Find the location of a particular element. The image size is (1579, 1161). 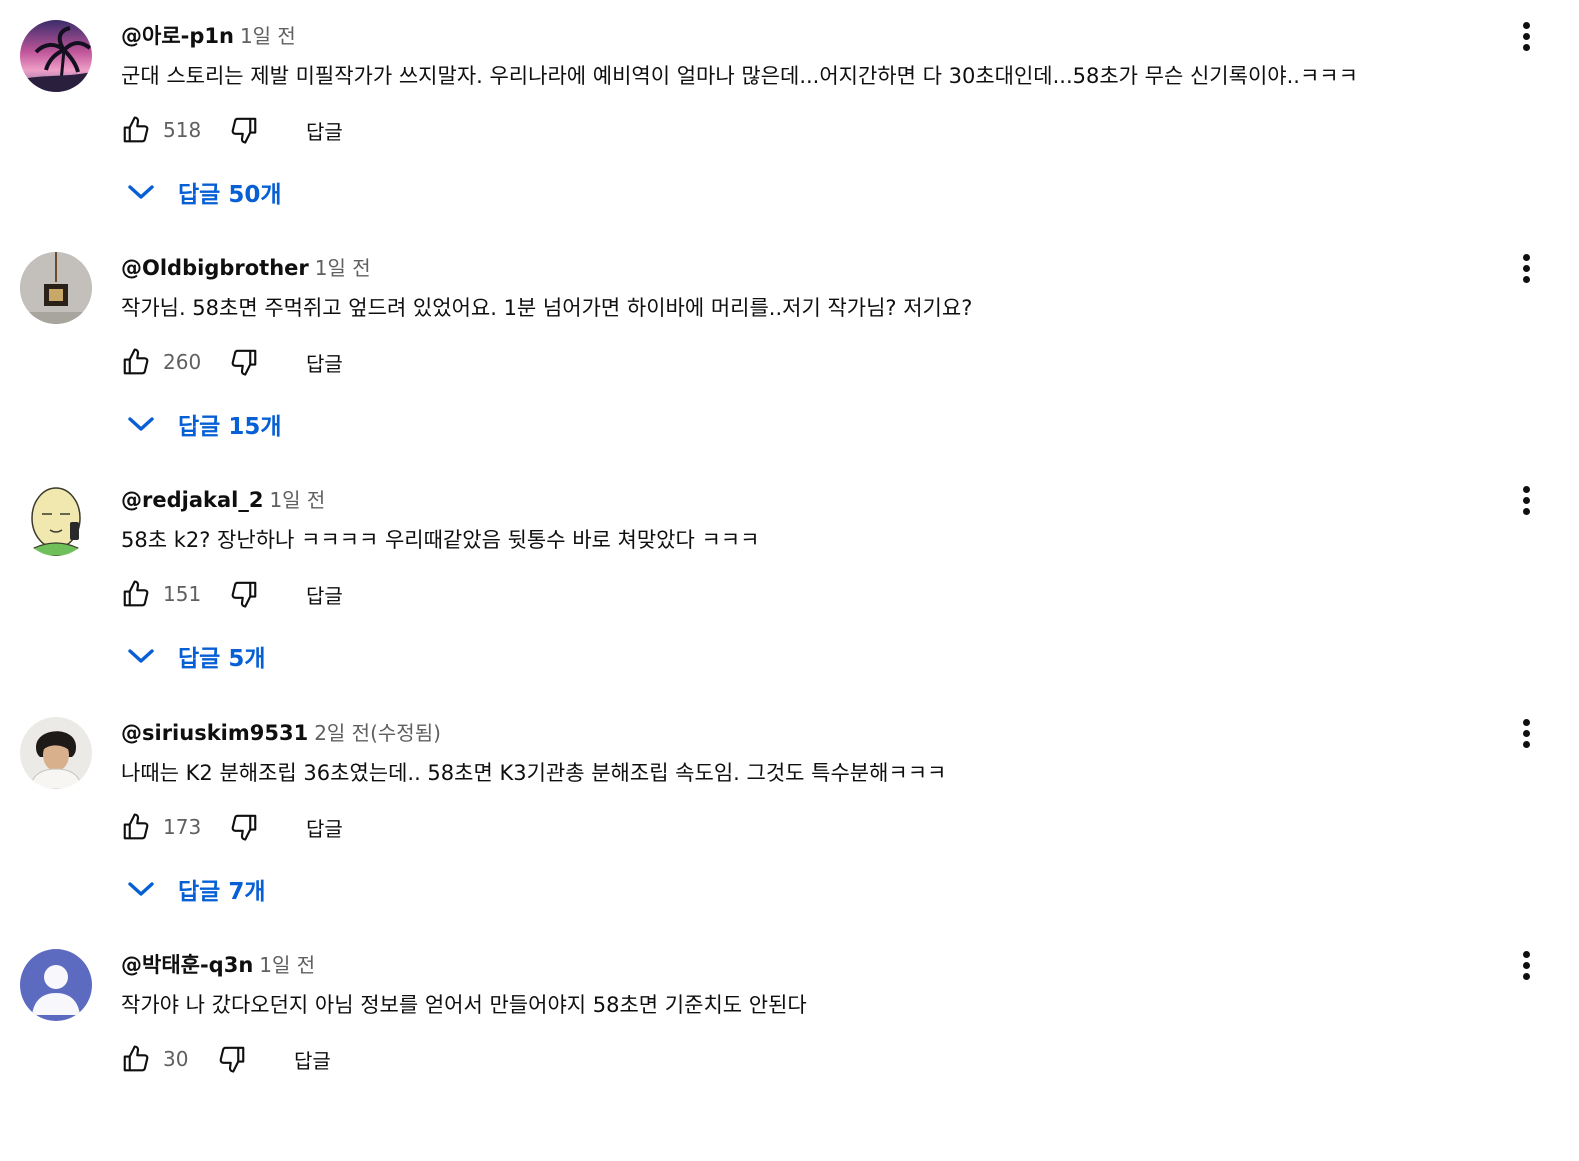

view-replies-button: 답글 50개 is located at coordinates (203, 192).